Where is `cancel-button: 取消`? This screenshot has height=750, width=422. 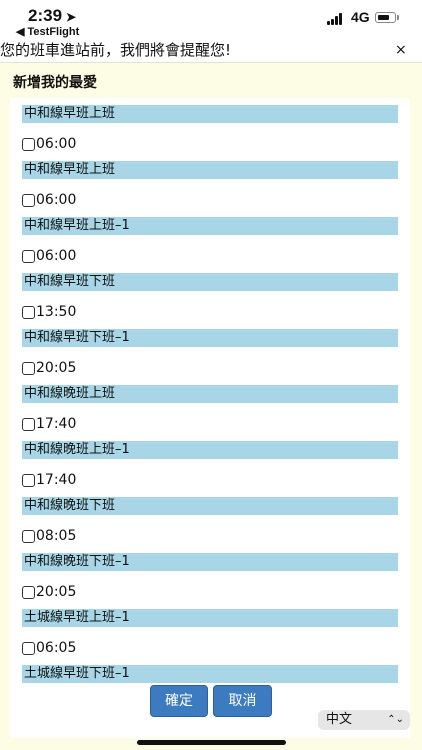 cancel-button: 取消 is located at coordinates (242, 701).